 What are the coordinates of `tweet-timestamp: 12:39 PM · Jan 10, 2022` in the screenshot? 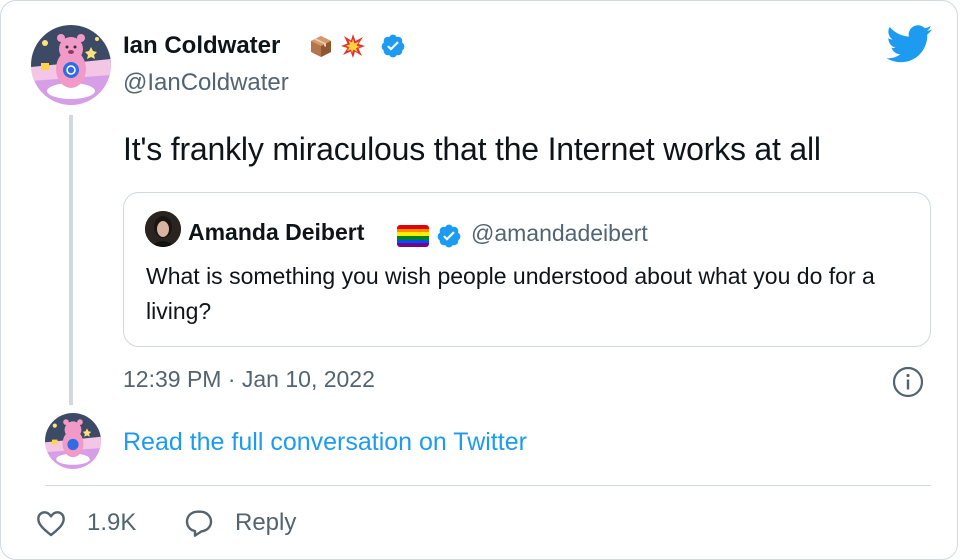 It's located at (249, 379).